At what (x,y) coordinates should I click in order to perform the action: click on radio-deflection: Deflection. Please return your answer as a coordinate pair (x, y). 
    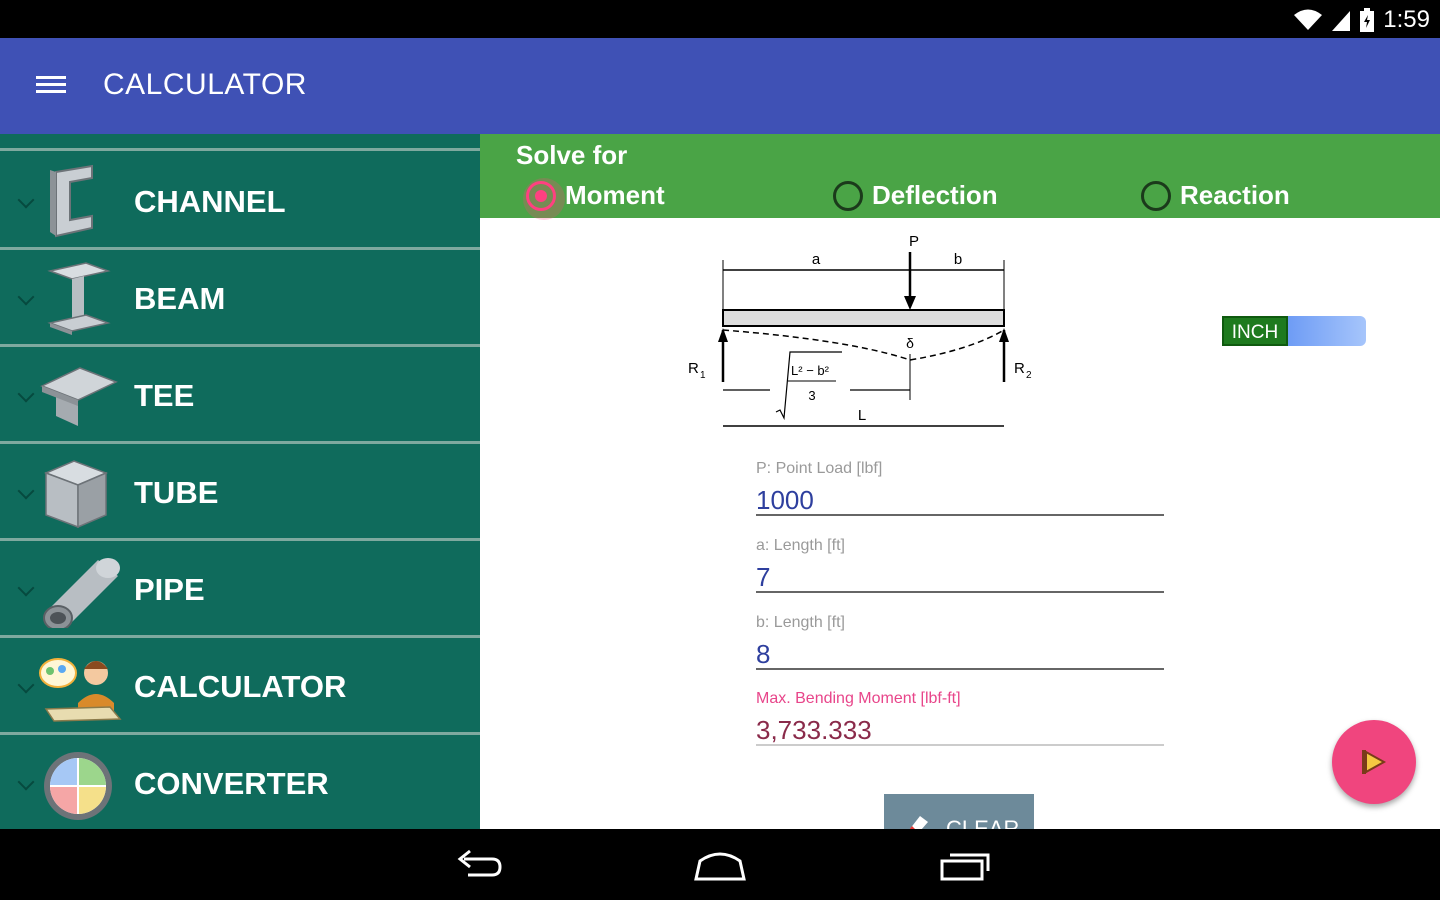
    Looking at the image, I should click on (915, 195).